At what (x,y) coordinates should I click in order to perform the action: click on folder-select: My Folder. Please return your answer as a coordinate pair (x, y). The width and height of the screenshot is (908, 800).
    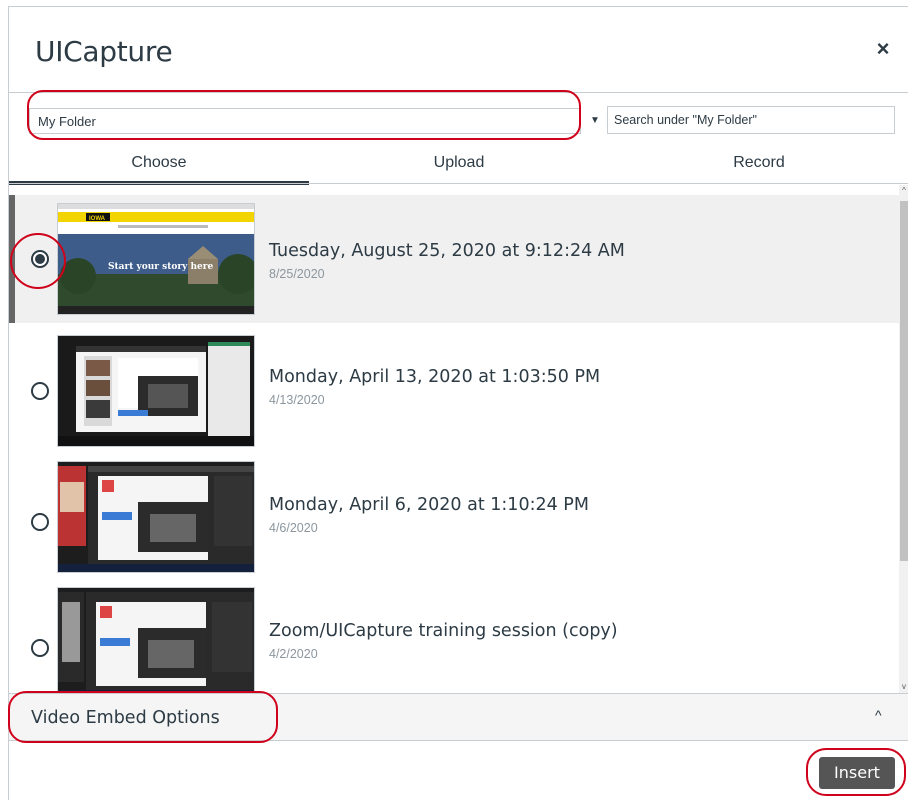
    Looking at the image, I should click on (305, 121).